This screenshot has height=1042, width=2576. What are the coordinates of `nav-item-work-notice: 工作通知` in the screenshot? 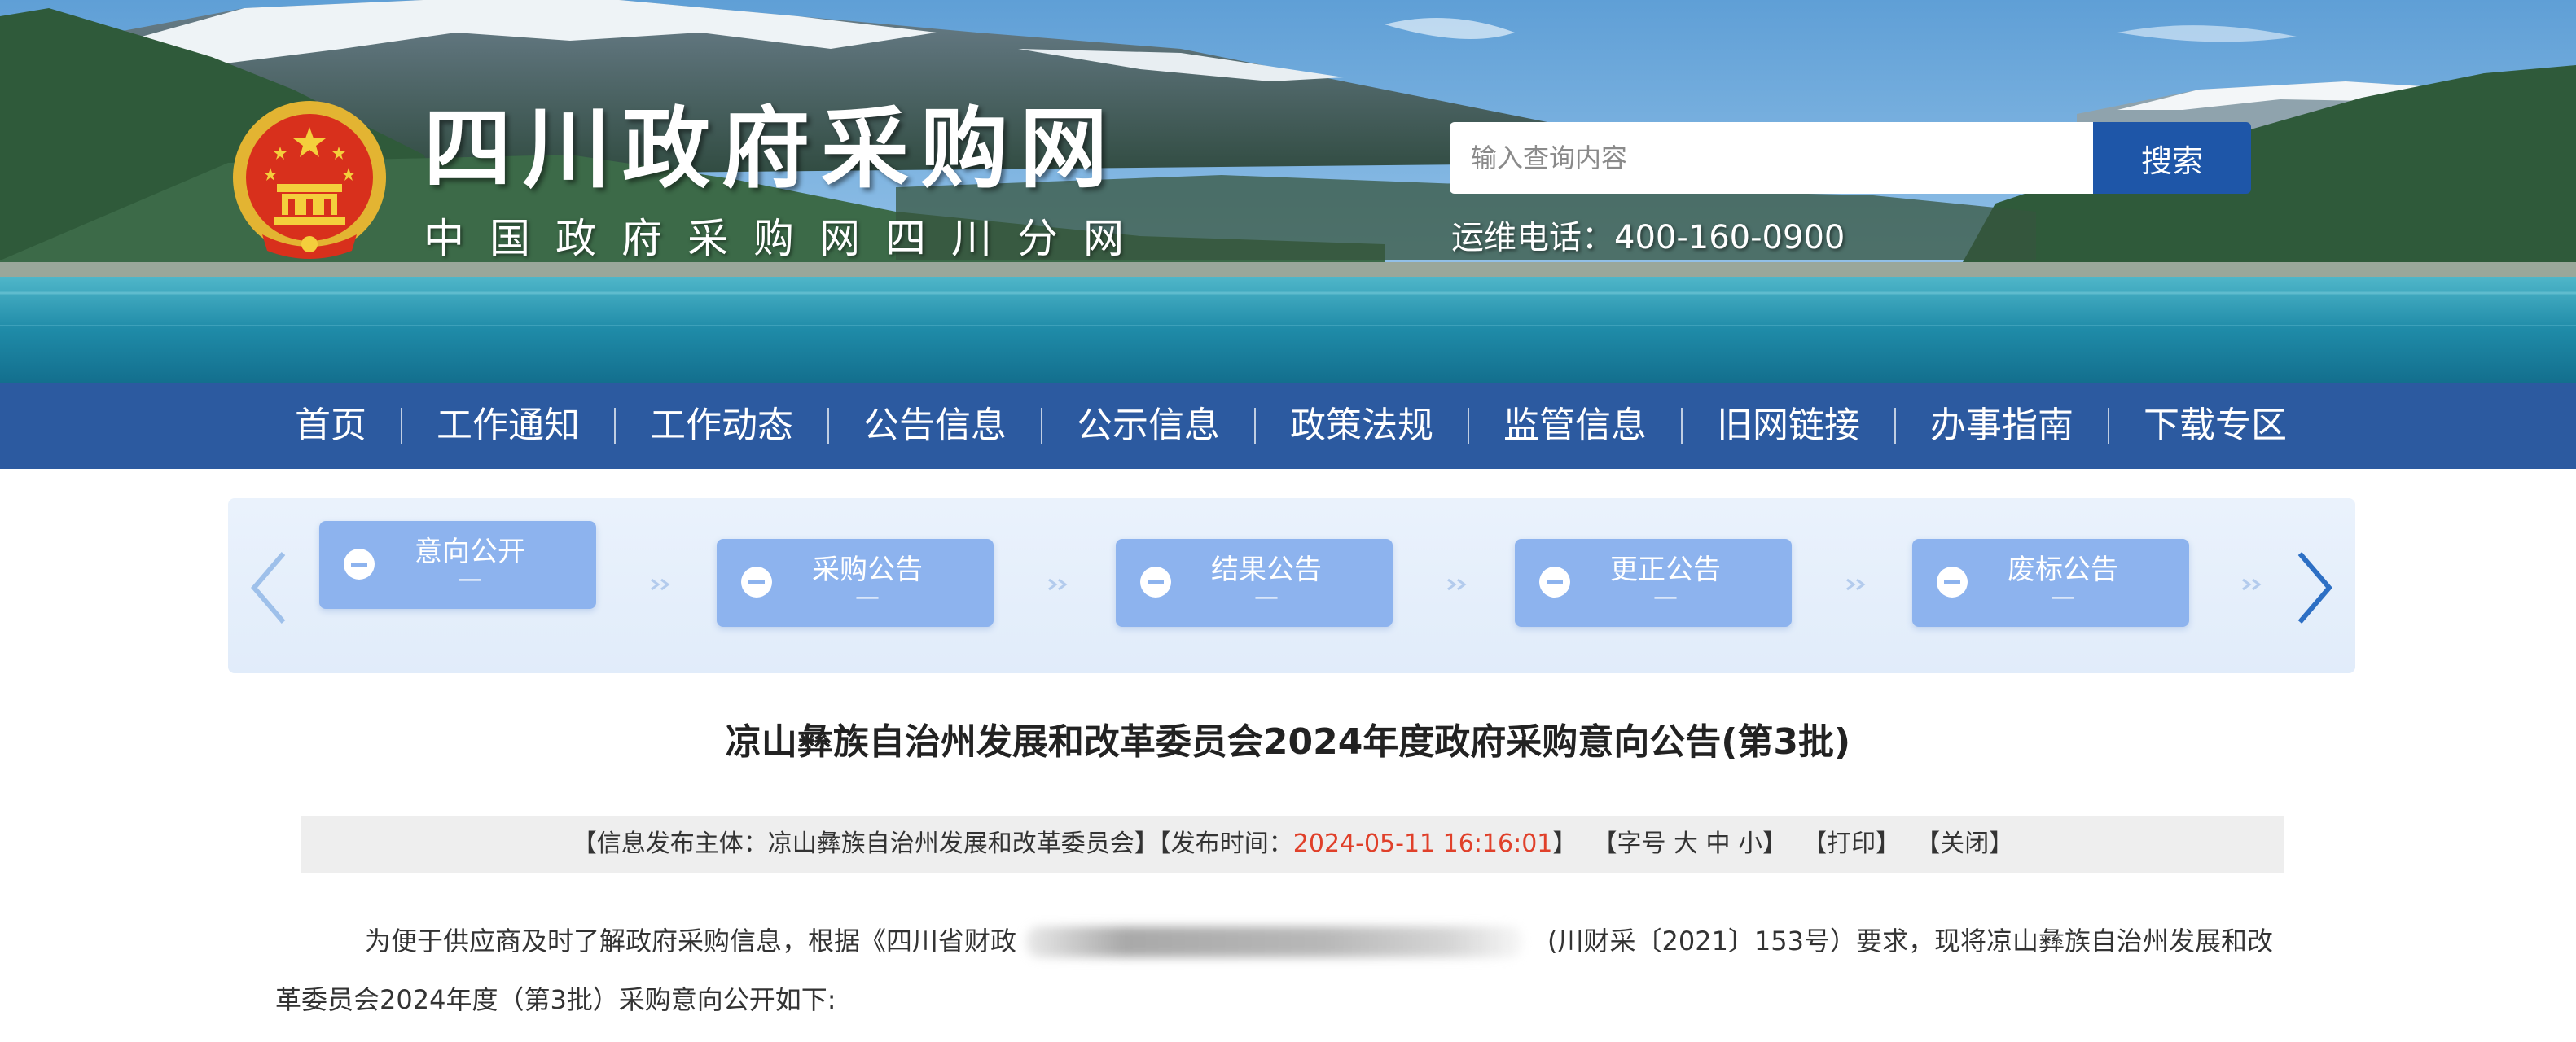 It's located at (508, 426).